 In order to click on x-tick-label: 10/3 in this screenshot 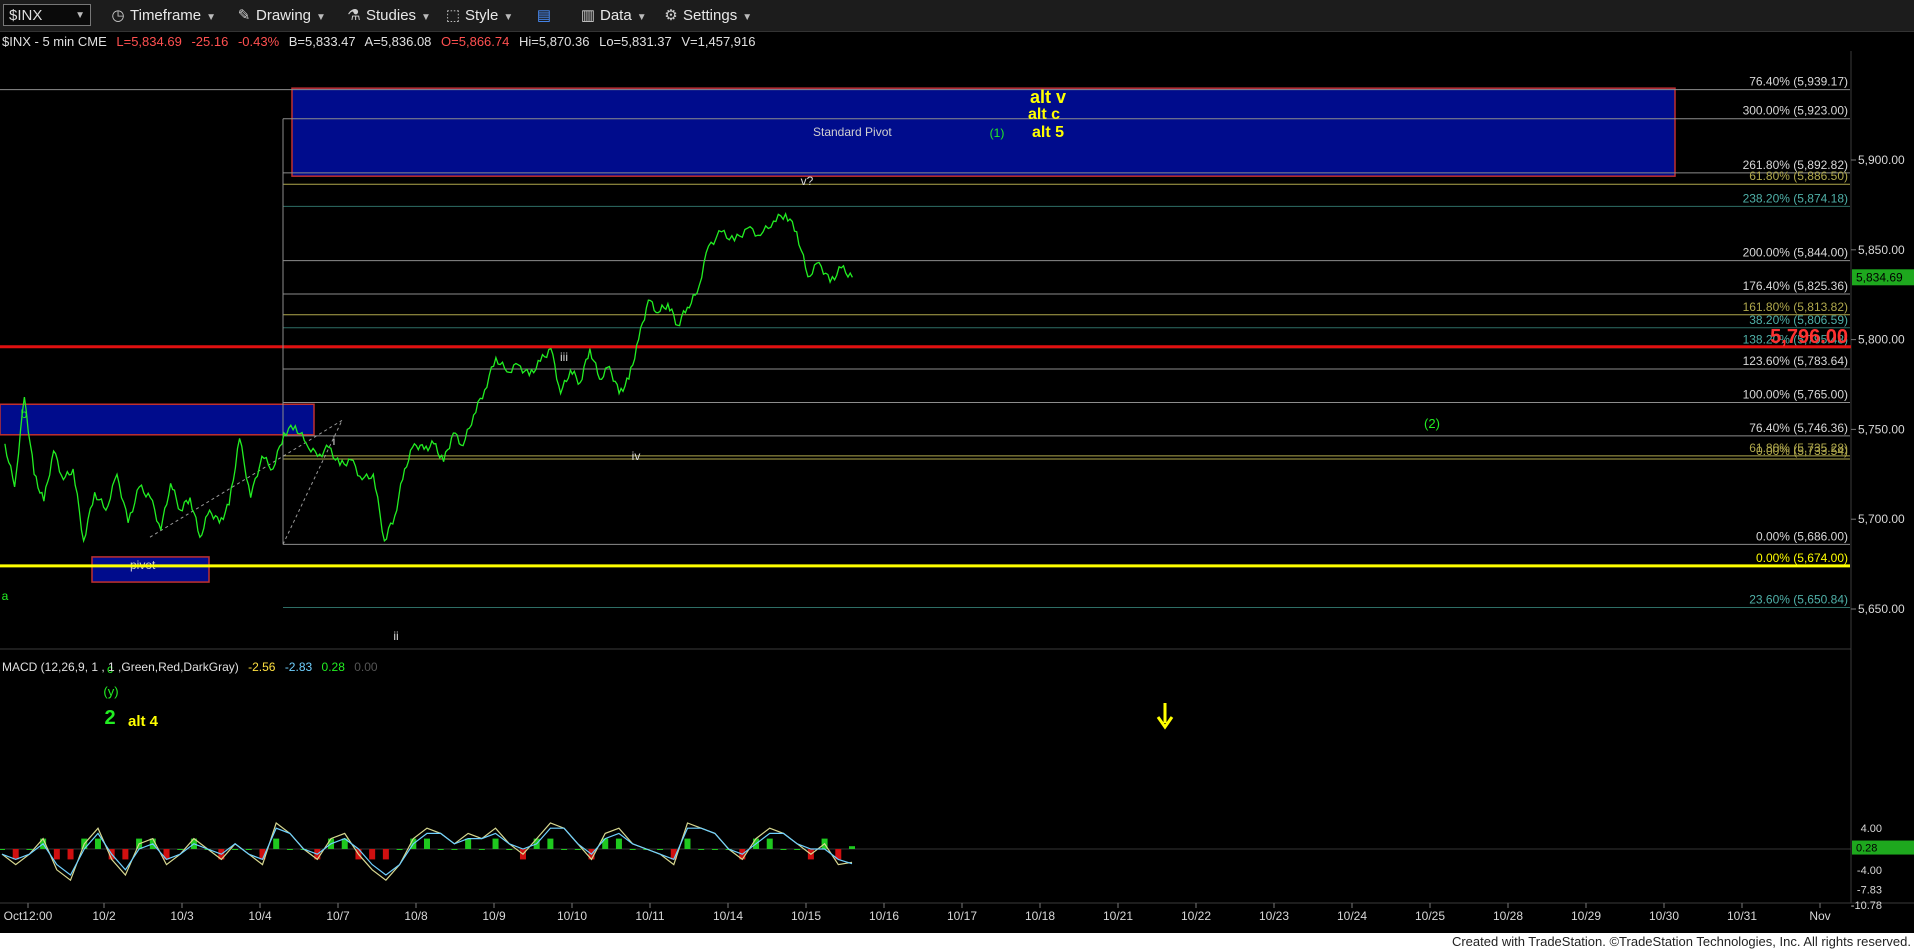, I will do `click(182, 916)`.